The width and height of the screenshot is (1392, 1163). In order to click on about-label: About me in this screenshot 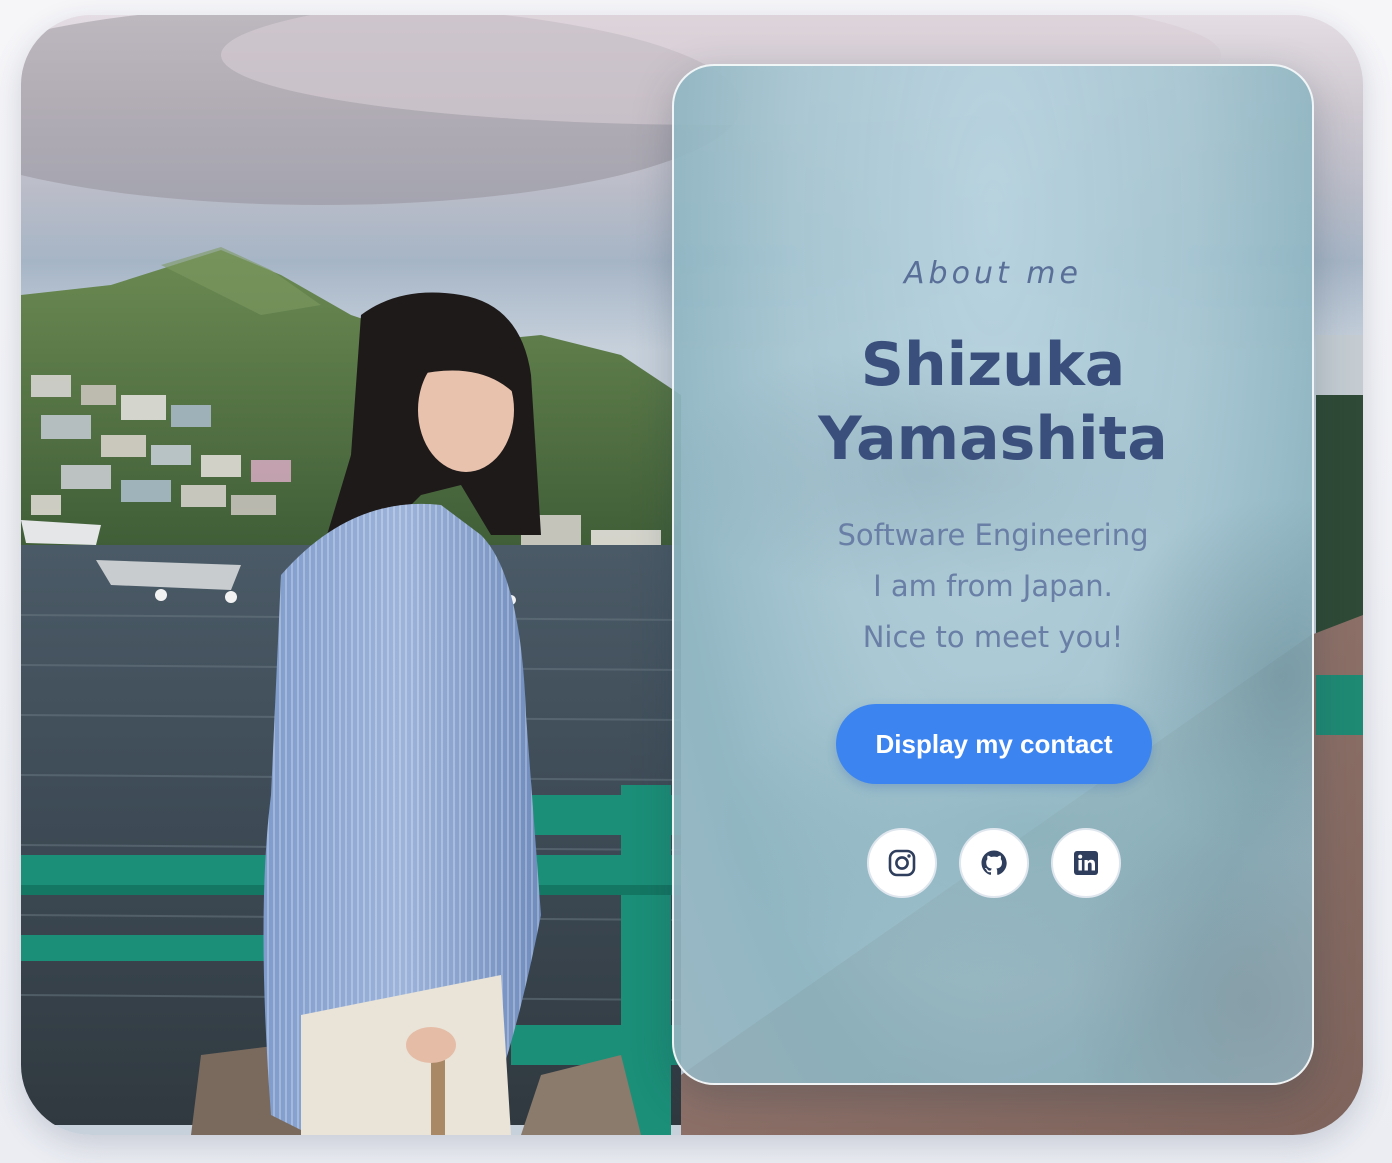, I will do `click(993, 273)`.